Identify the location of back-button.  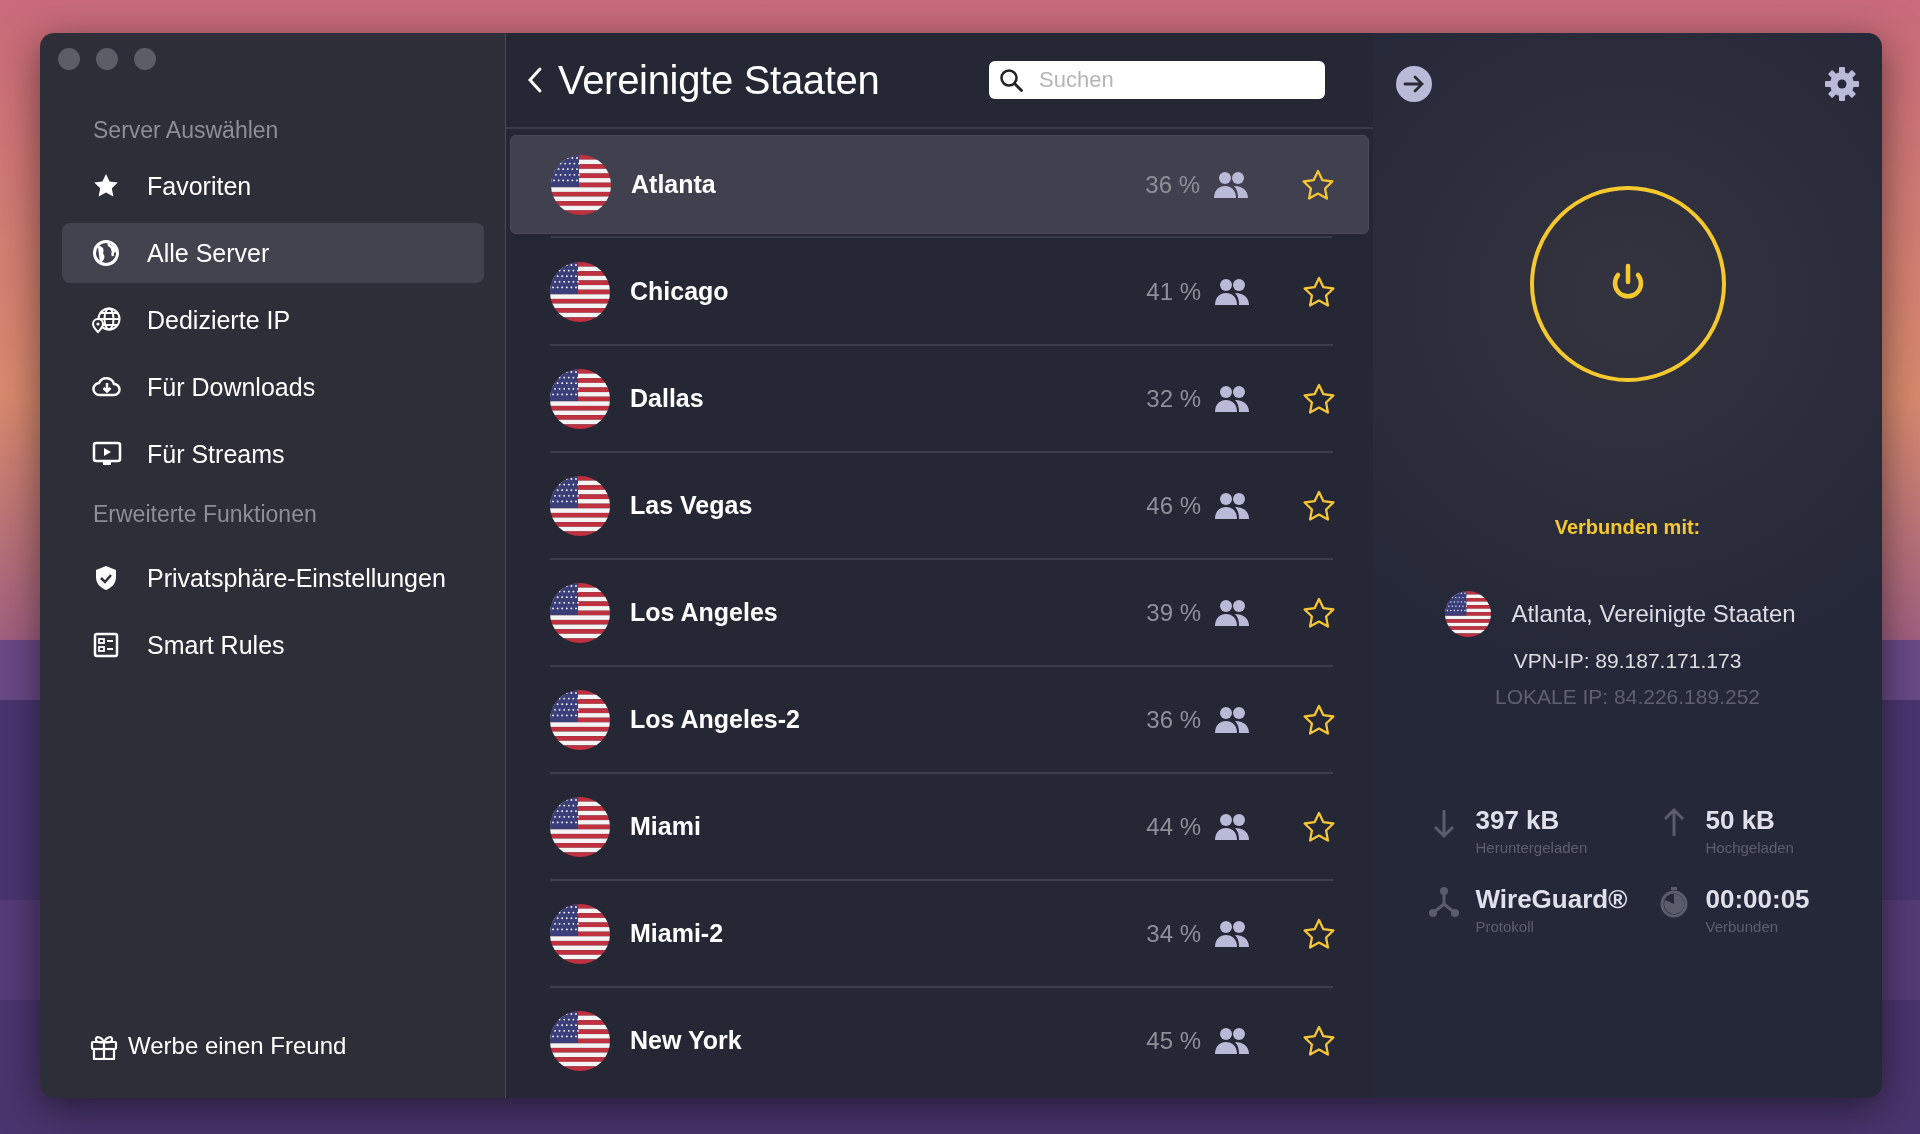
(535, 80).